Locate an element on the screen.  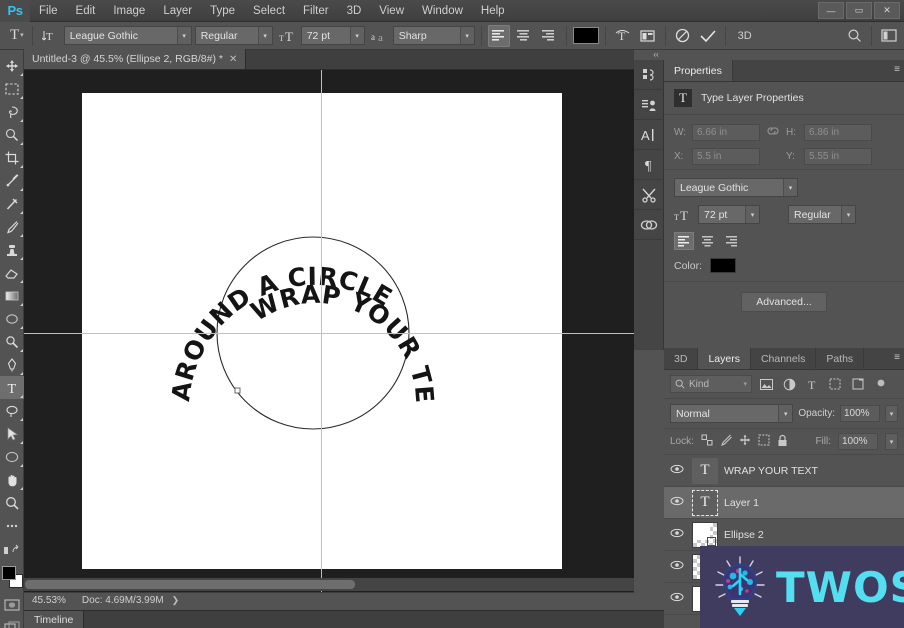
eraser-tool is located at coordinates (12, 272).